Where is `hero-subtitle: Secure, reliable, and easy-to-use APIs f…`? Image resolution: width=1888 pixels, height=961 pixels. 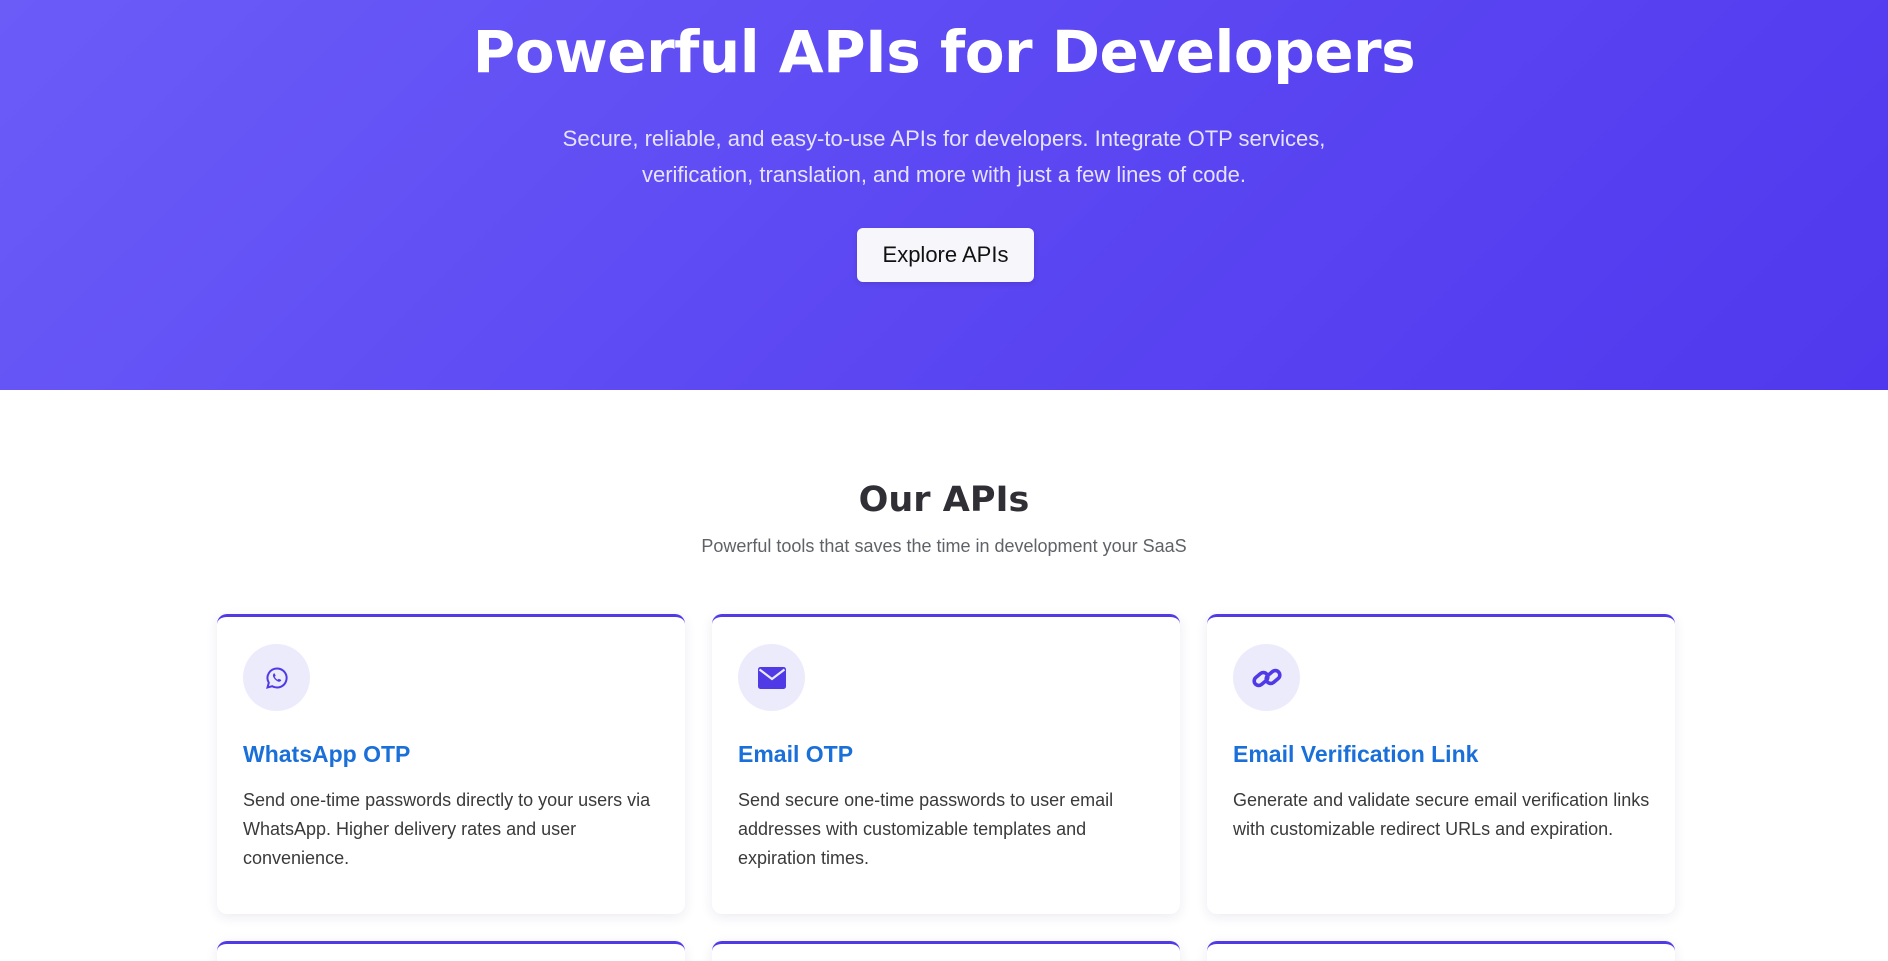 hero-subtitle: Secure, reliable, and easy-to-use APIs f… is located at coordinates (944, 156).